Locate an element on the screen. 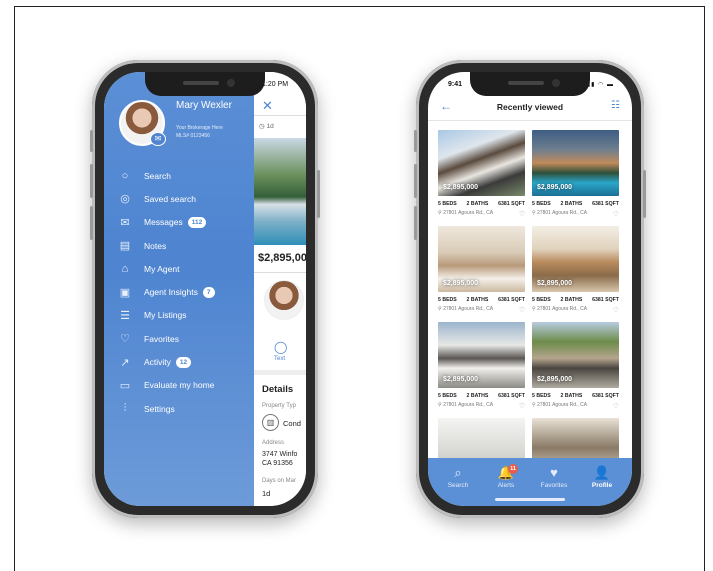 This screenshot has width=713, height=571. menu-item-label: Activity is located at coordinates (157, 362).